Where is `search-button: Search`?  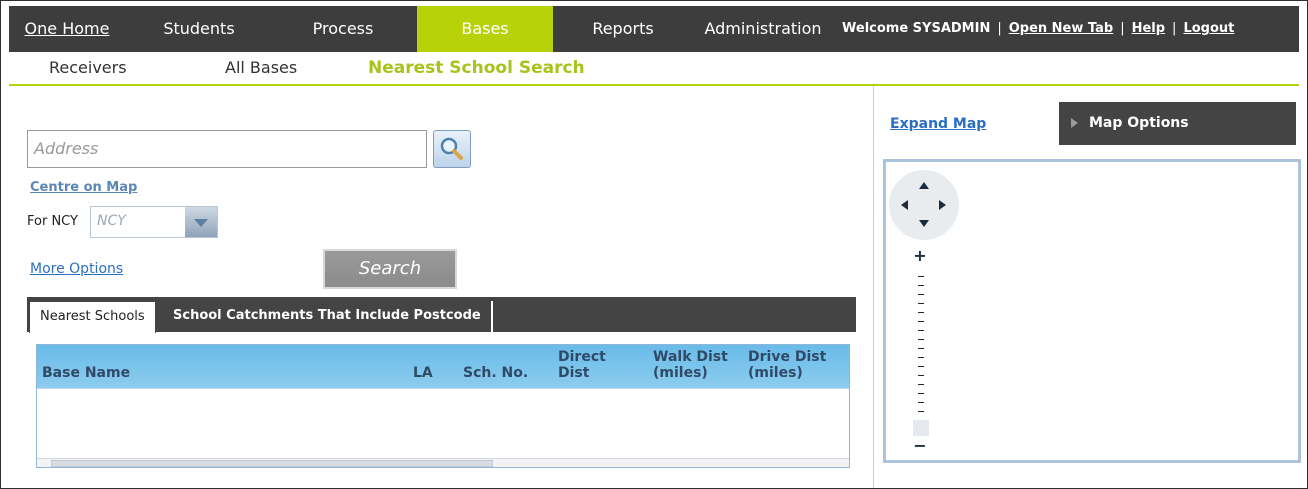
search-button: Search is located at coordinates (390, 269).